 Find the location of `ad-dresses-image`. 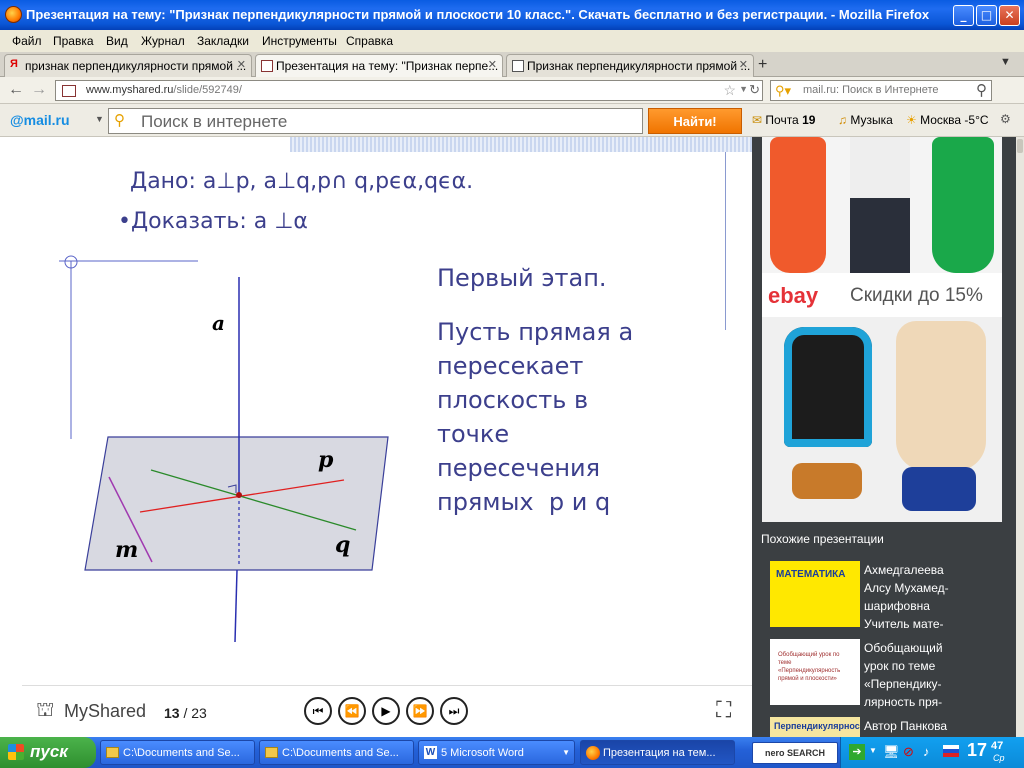

ad-dresses-image is located at coordinates (882, 205).